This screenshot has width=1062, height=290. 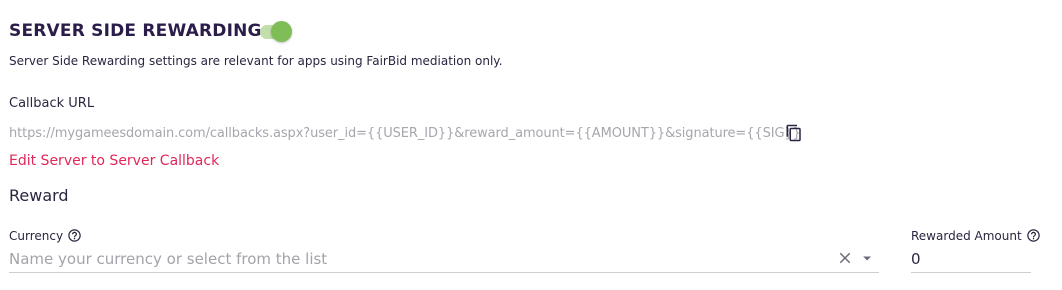 What do you see at coordinates (966, 235) in the screenshot?
I see `rewarded-amount-label-text: Rewarded Amount` at bounding box center [966, 235].